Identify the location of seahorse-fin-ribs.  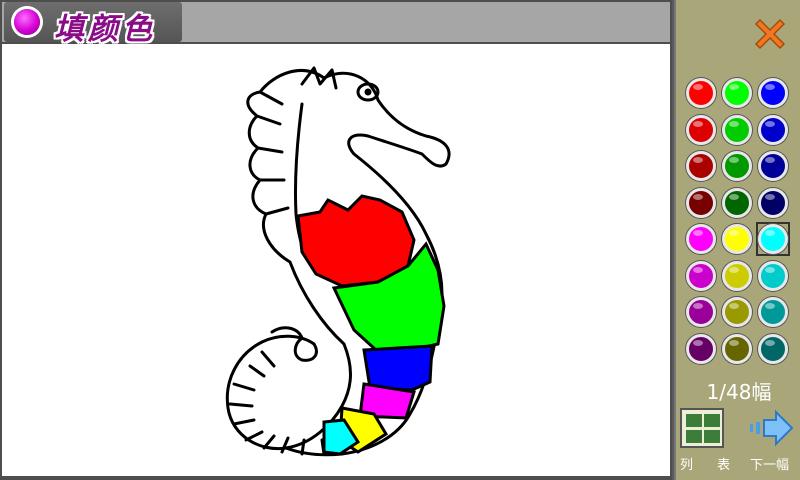
(272, 153).